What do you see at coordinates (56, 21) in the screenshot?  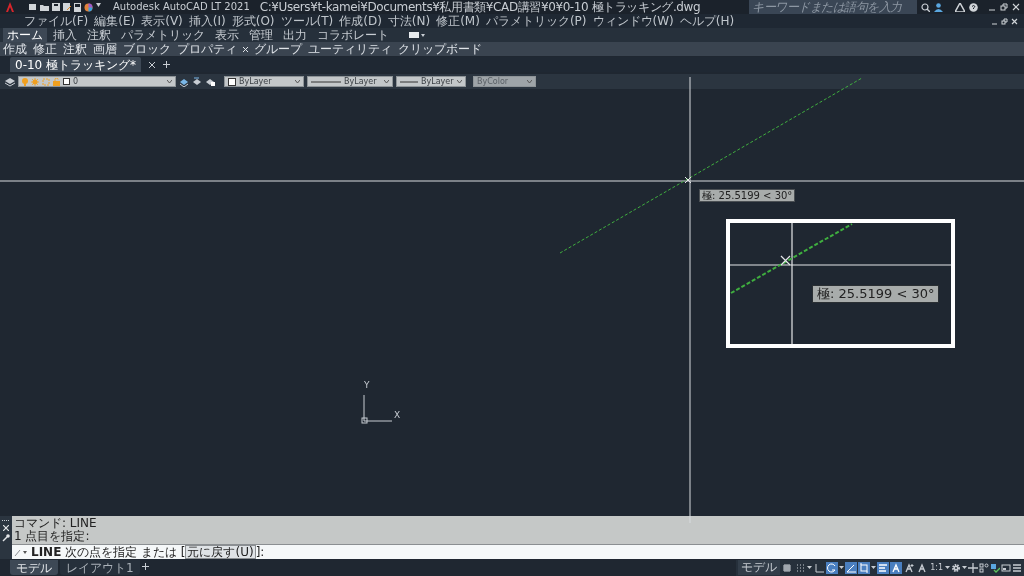 I see `menu-item: ファイル(F)` at bounding box center [56, 21].